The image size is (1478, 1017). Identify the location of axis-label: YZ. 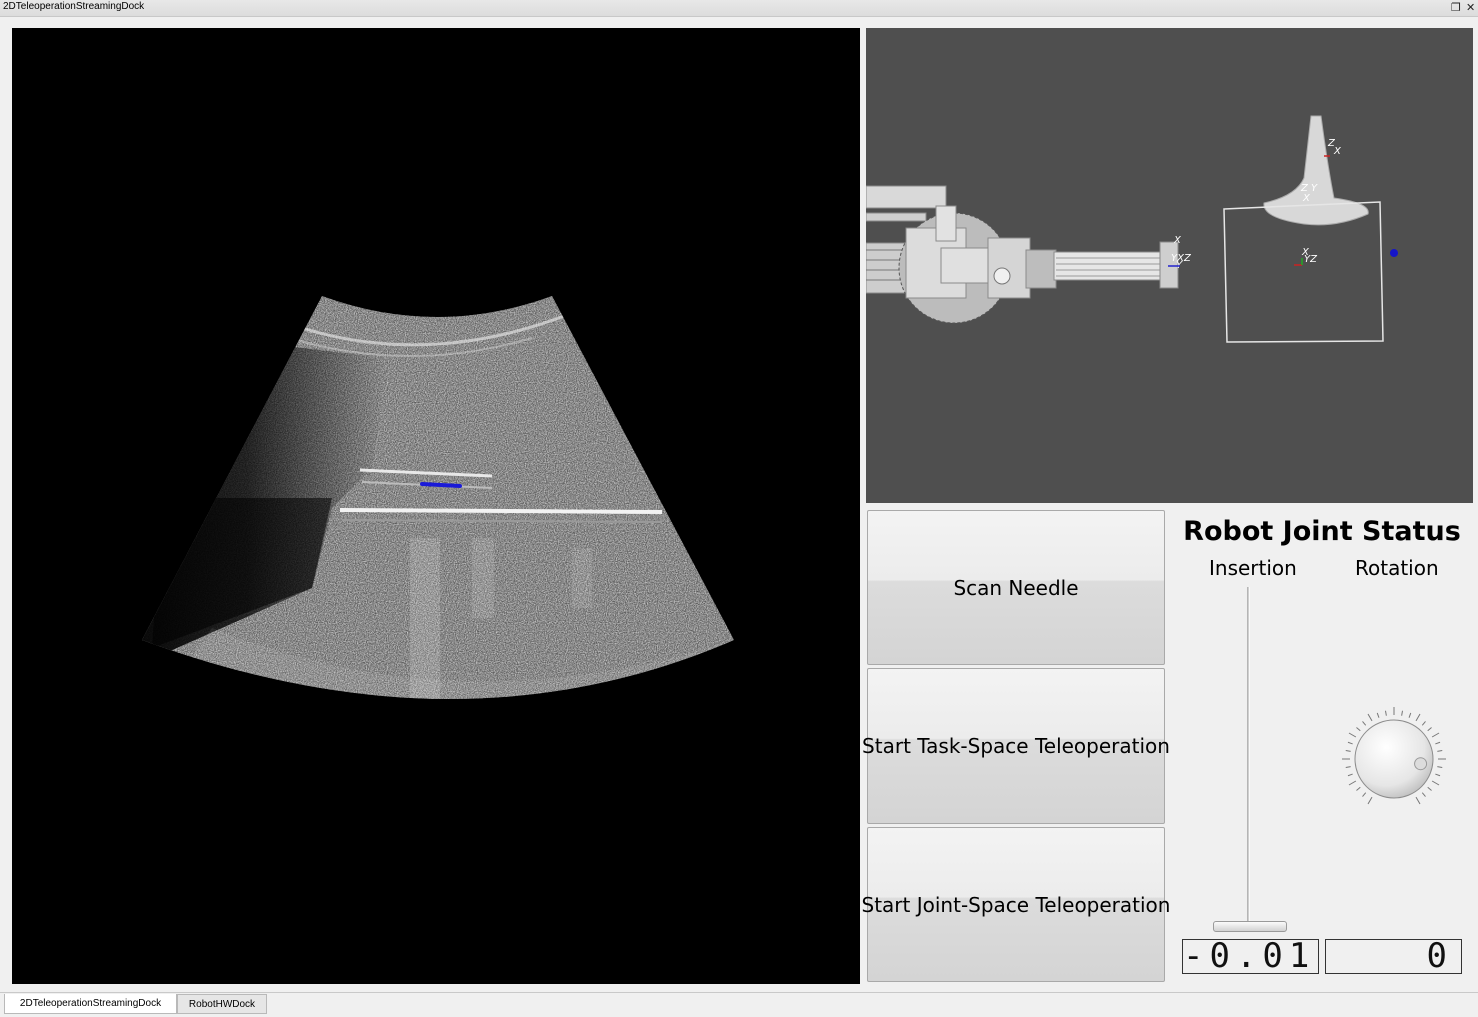
(1311, 259).